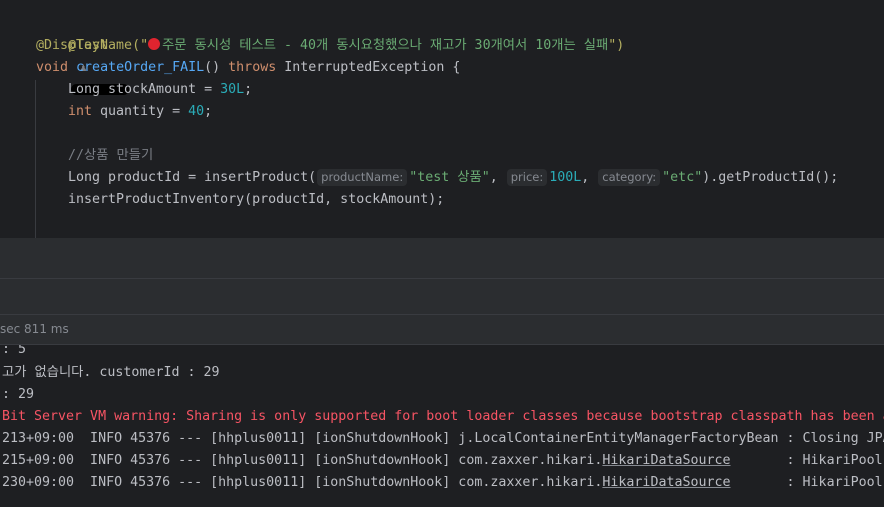  What do you see at coordinates (111, 155) in the screenshot?
I see `code-comment: //상품 만들기` at bounding box center [111, 155].